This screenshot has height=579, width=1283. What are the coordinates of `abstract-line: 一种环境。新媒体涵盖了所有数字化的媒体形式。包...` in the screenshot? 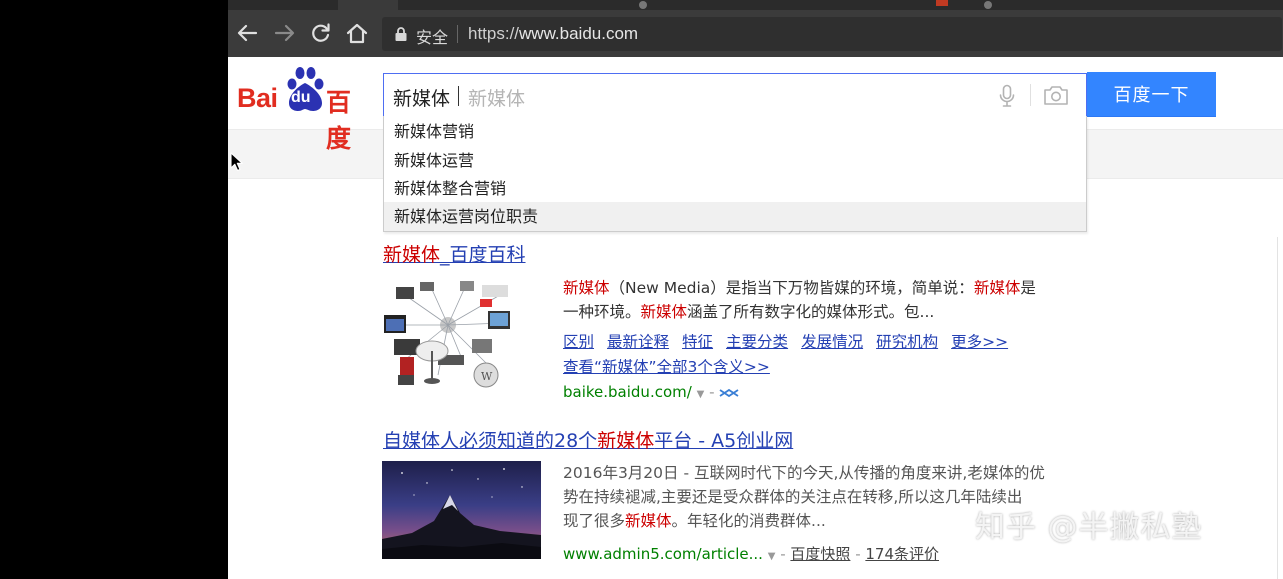 It's located at (823, 312).